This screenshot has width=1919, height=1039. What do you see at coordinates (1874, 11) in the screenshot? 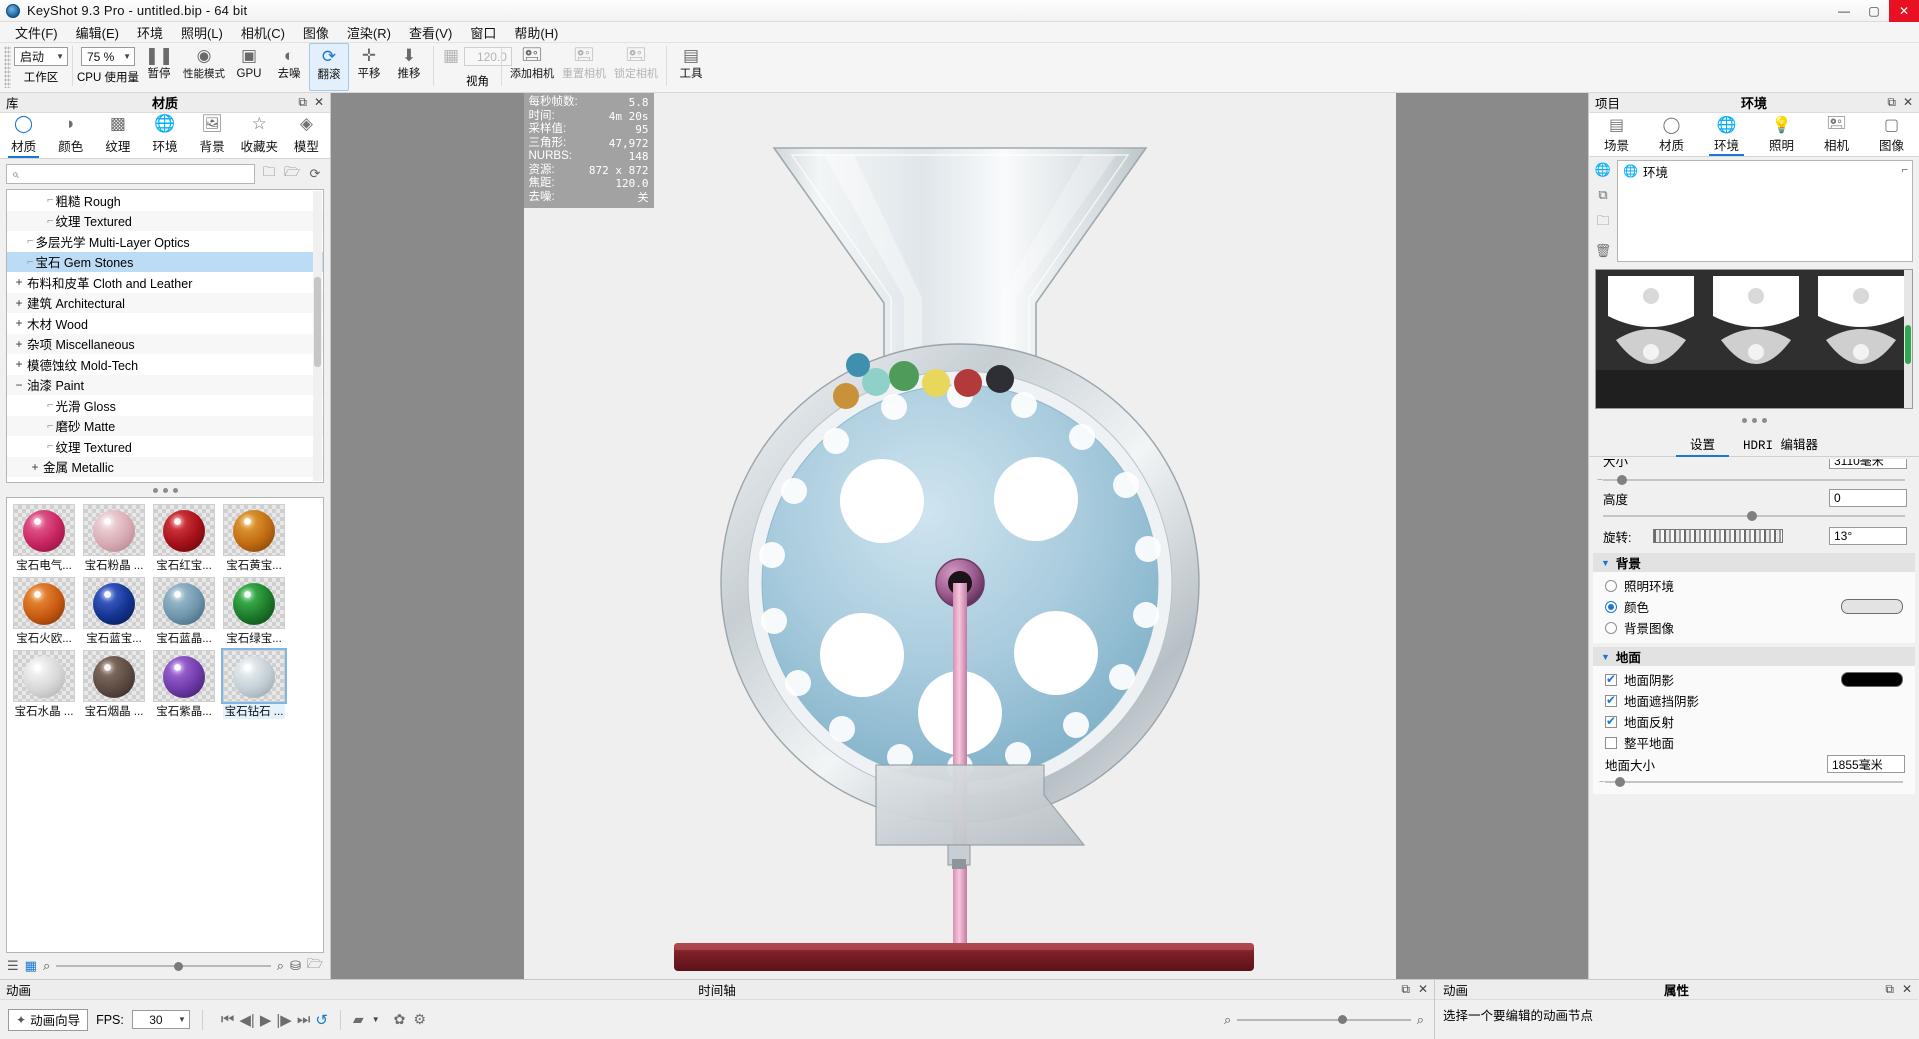
I see `maximize-button: ▢` at bounding box center [1874, 11].